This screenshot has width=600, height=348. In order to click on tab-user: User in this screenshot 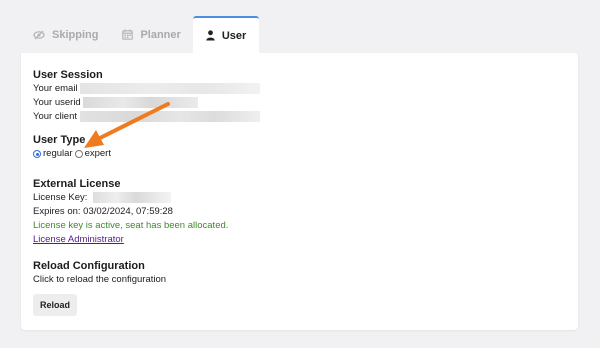, I will do `click(226, 34)`.